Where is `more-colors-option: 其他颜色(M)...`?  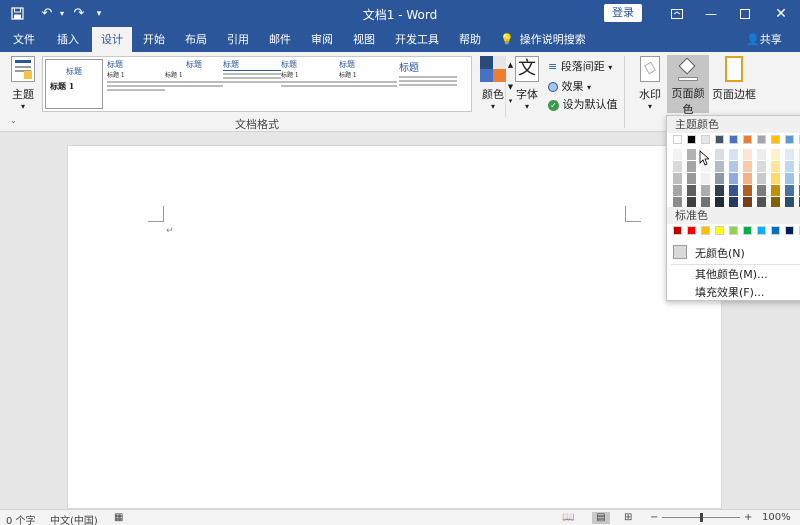
more-colors-option: 其他颜色(M)... is located at coordinates (733, 274).